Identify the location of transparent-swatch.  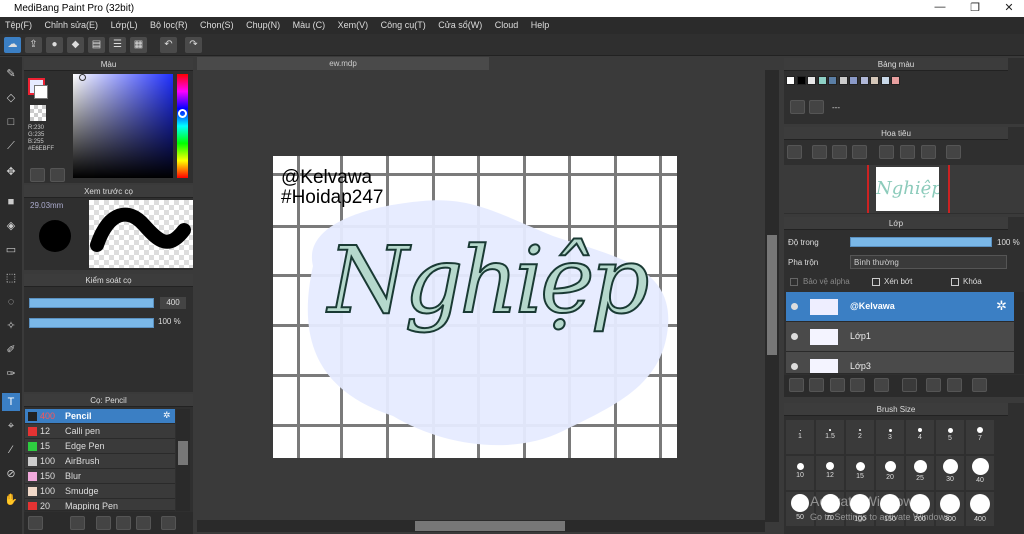
(38, 113).